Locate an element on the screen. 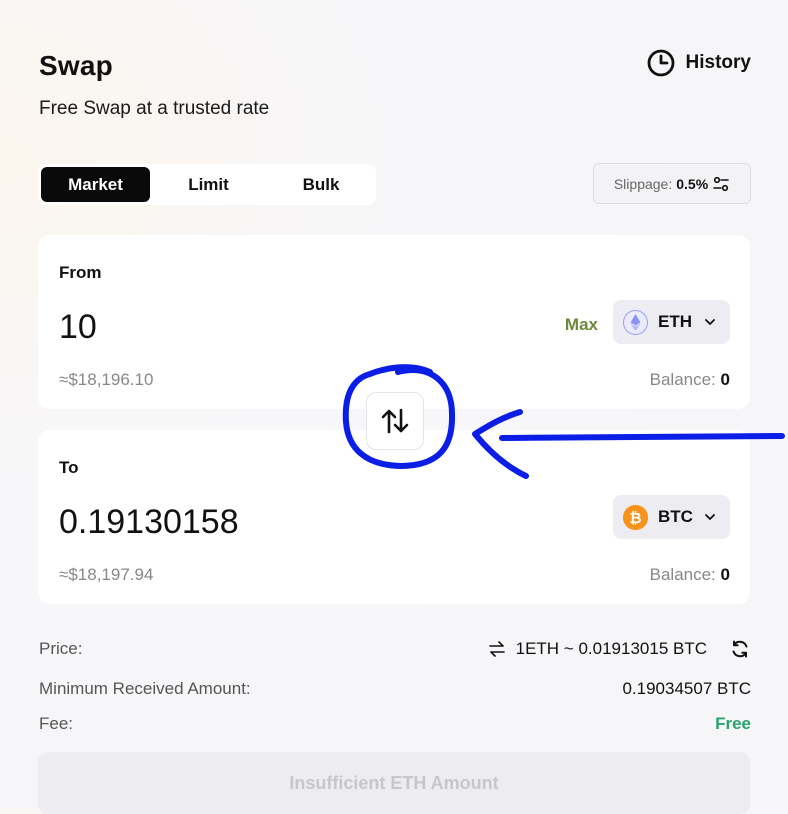 The image size is (788, 814). to-usd-value: ≈$18,197.94 is located at coordinates (106, 574).